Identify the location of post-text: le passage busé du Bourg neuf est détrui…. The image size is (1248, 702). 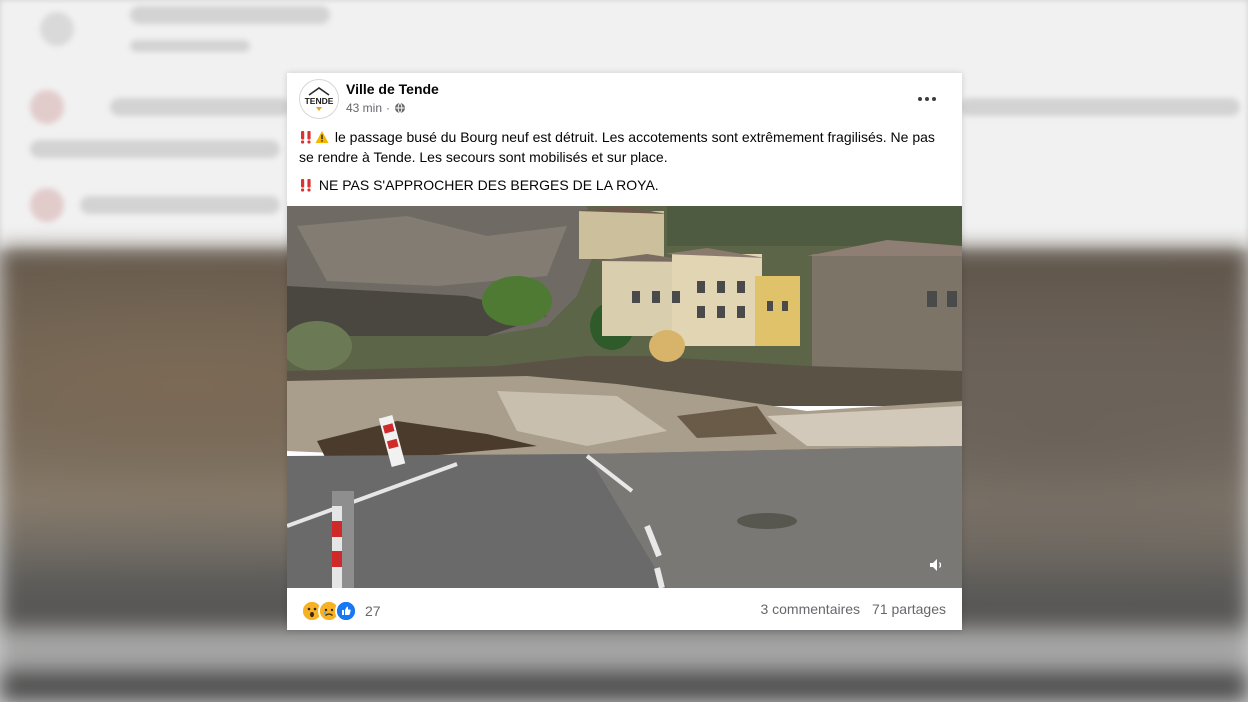
(624, 165).